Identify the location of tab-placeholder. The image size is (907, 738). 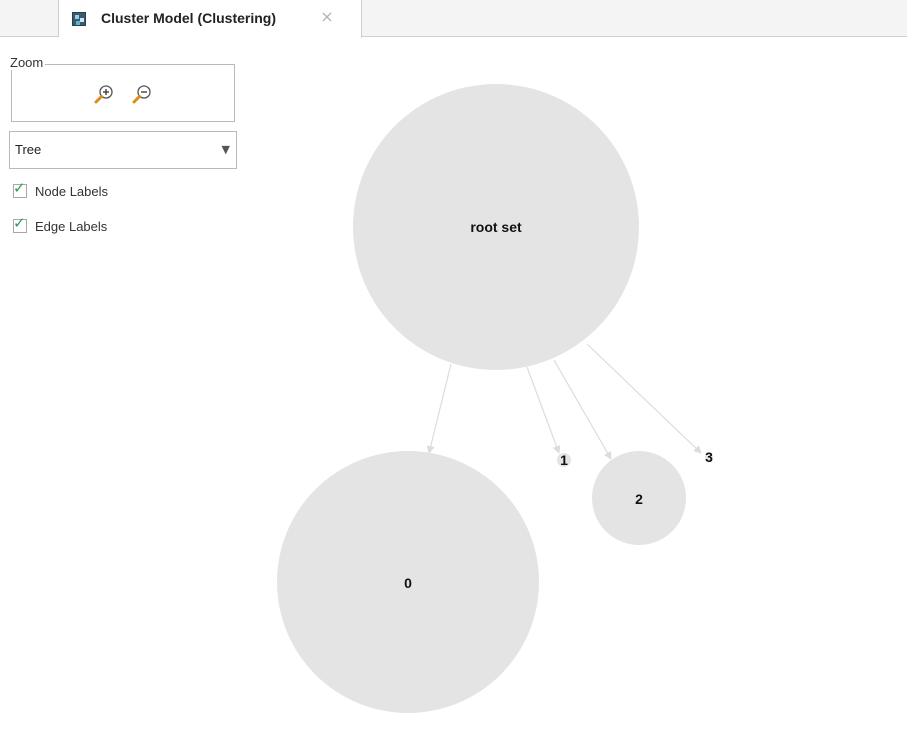
(29, 18).